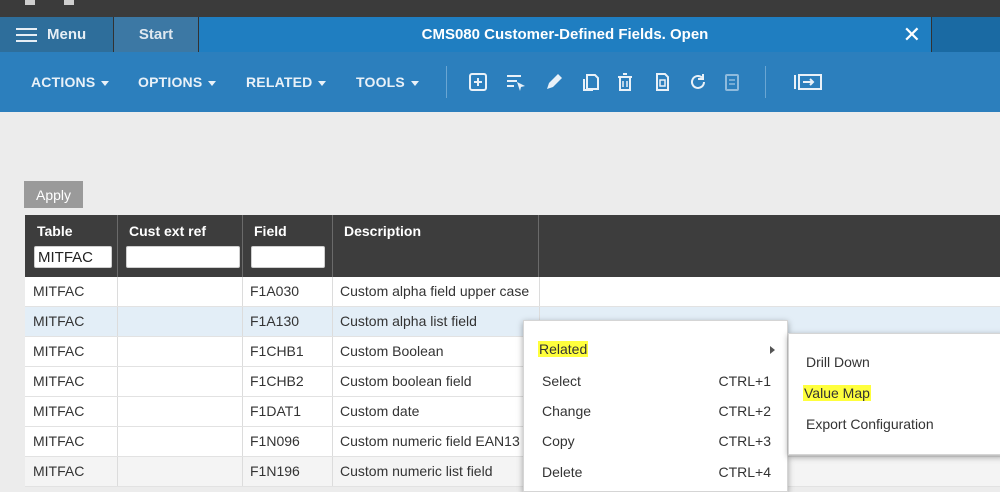  I want to click on grid-icon, so click(69, 2).